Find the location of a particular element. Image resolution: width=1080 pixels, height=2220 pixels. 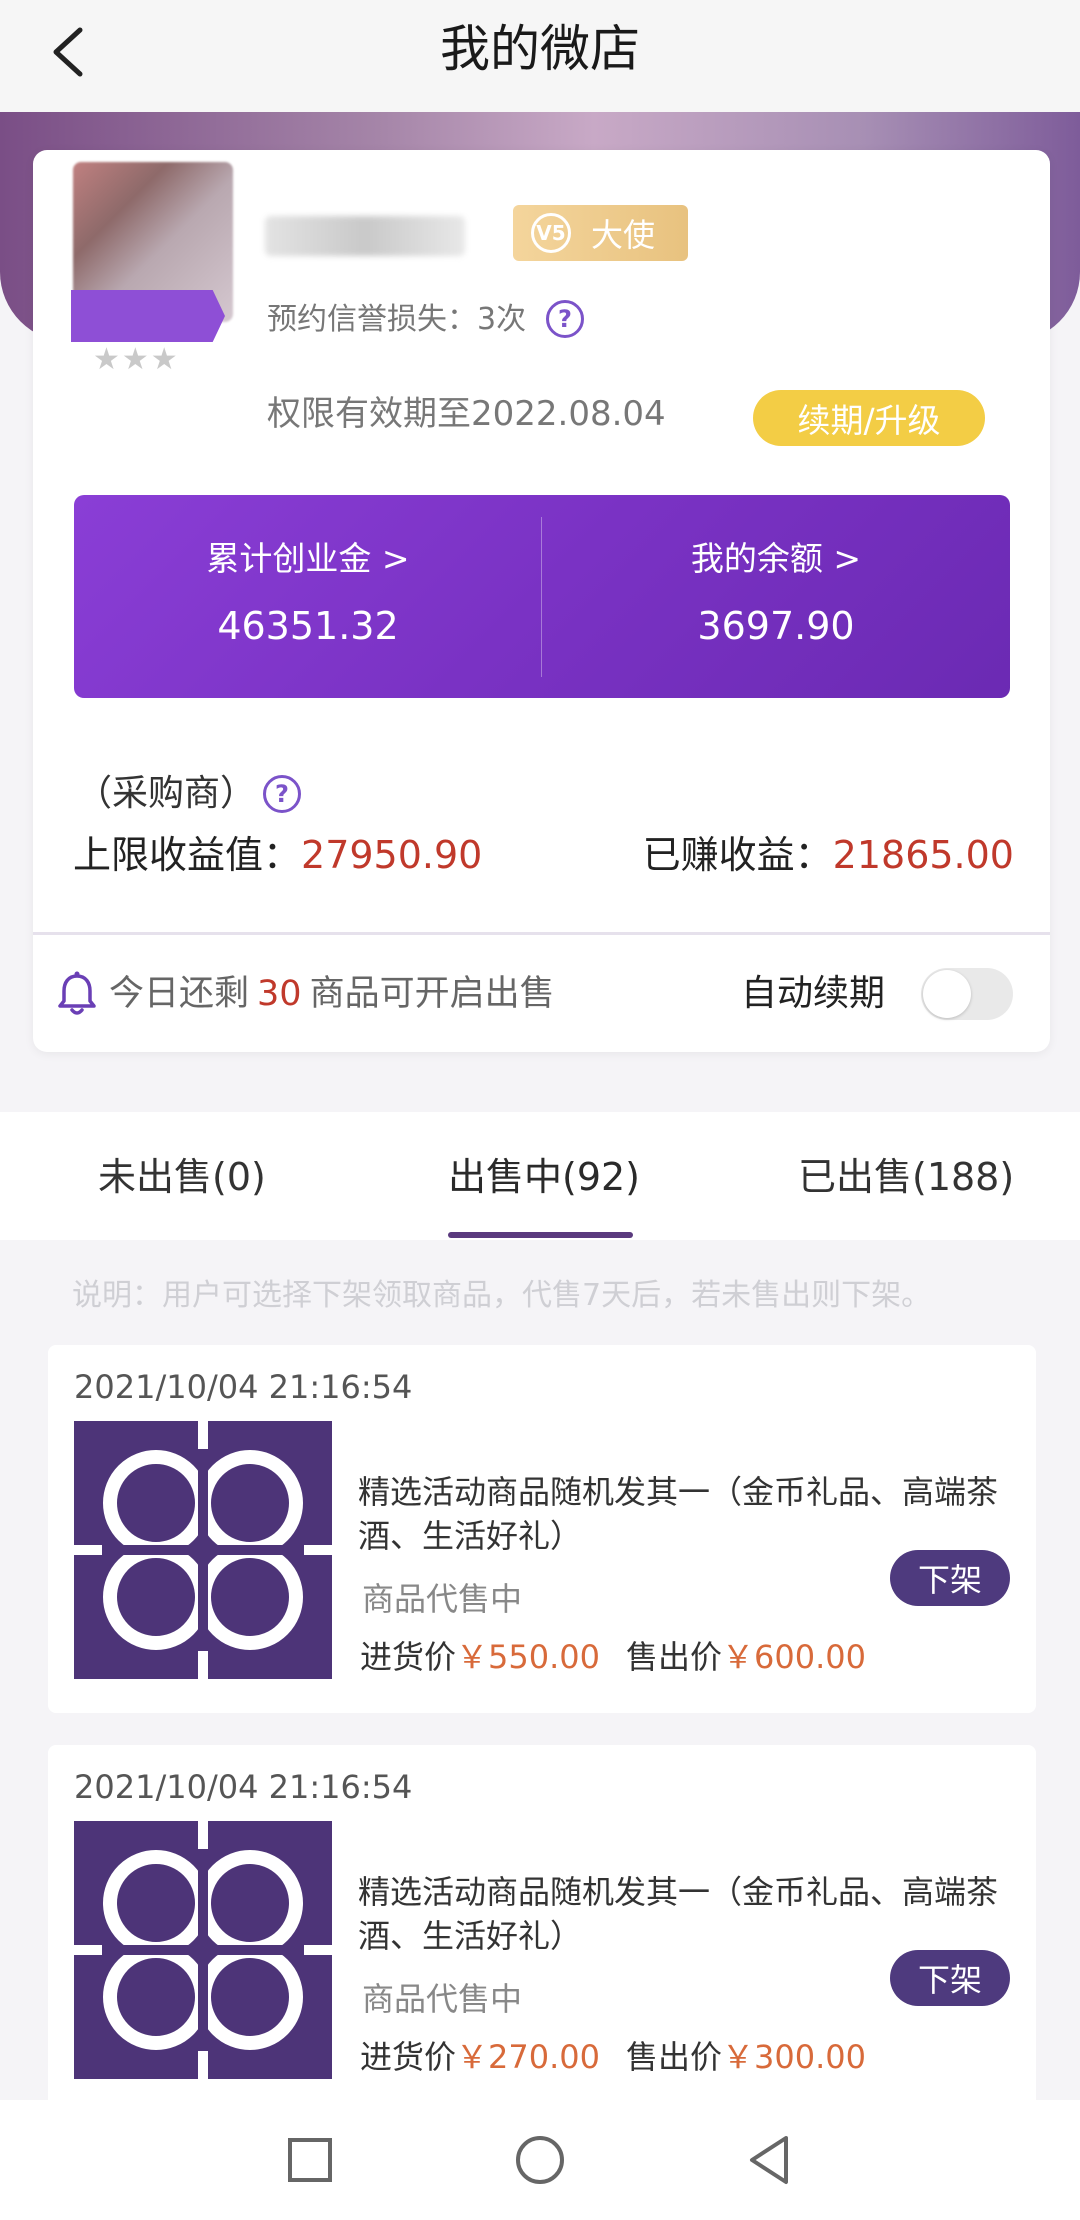

sale-price: ￥600.00 is located at coordinates (794, 1657).